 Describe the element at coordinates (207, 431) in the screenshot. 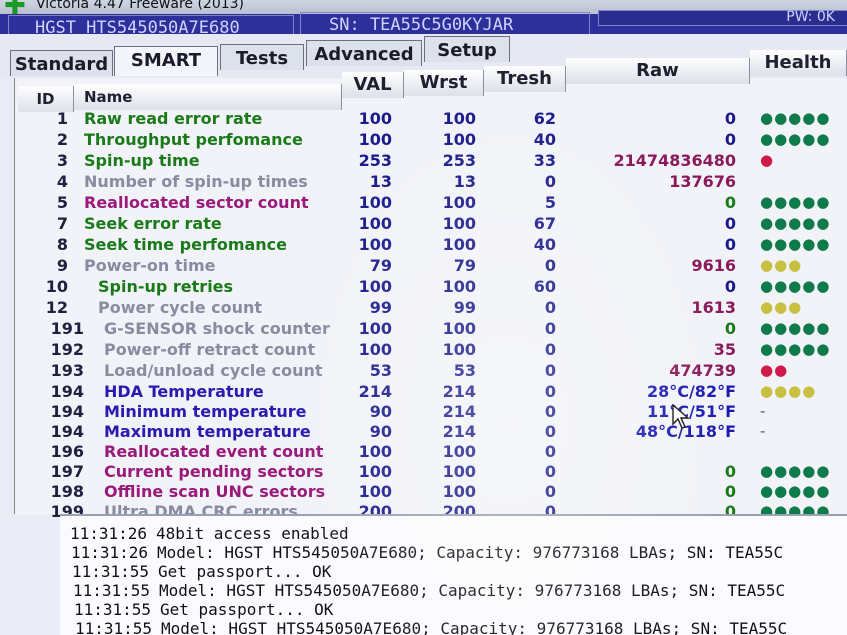

I see `cell-name: Maximum temperature` at that location.